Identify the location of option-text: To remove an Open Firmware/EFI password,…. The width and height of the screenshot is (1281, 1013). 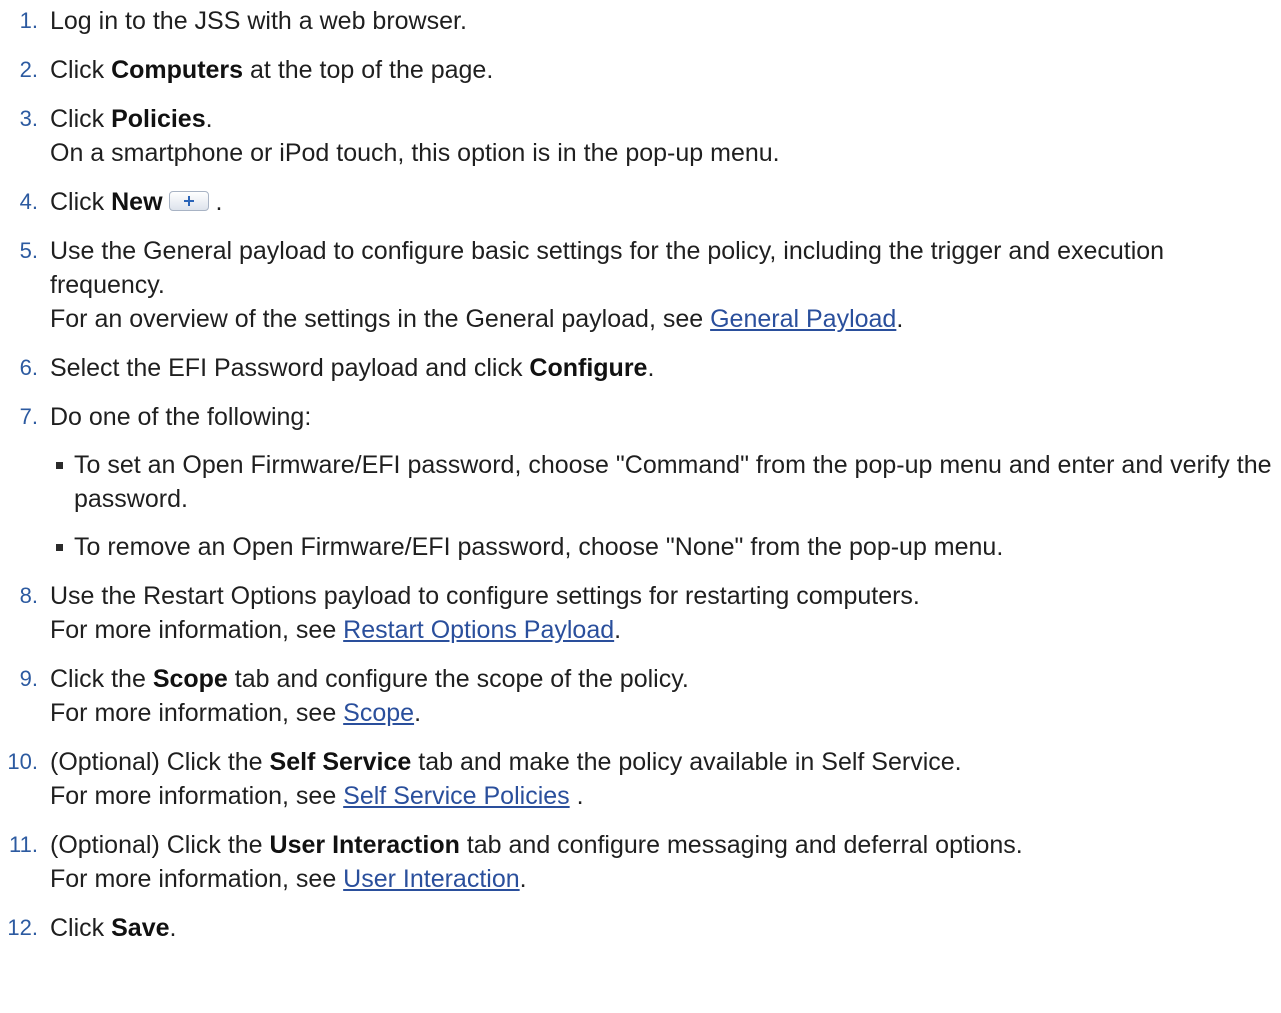
(539, 547).